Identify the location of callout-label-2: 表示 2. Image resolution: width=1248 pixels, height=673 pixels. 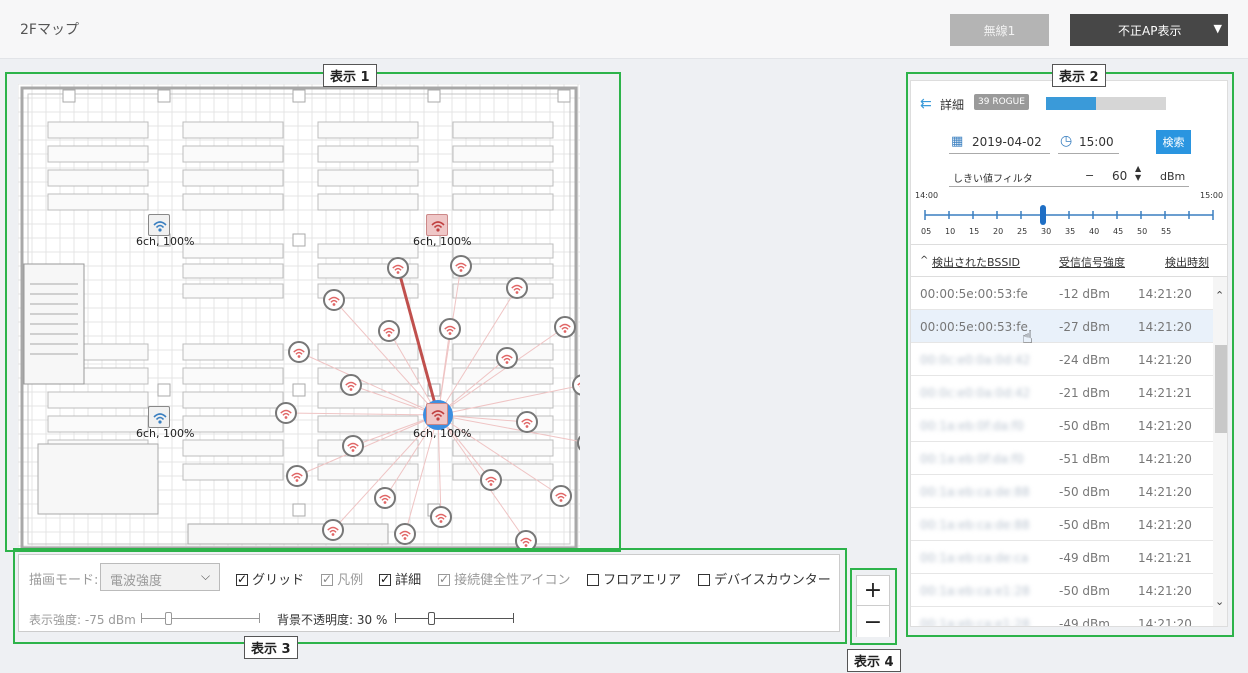
(1079, 75).